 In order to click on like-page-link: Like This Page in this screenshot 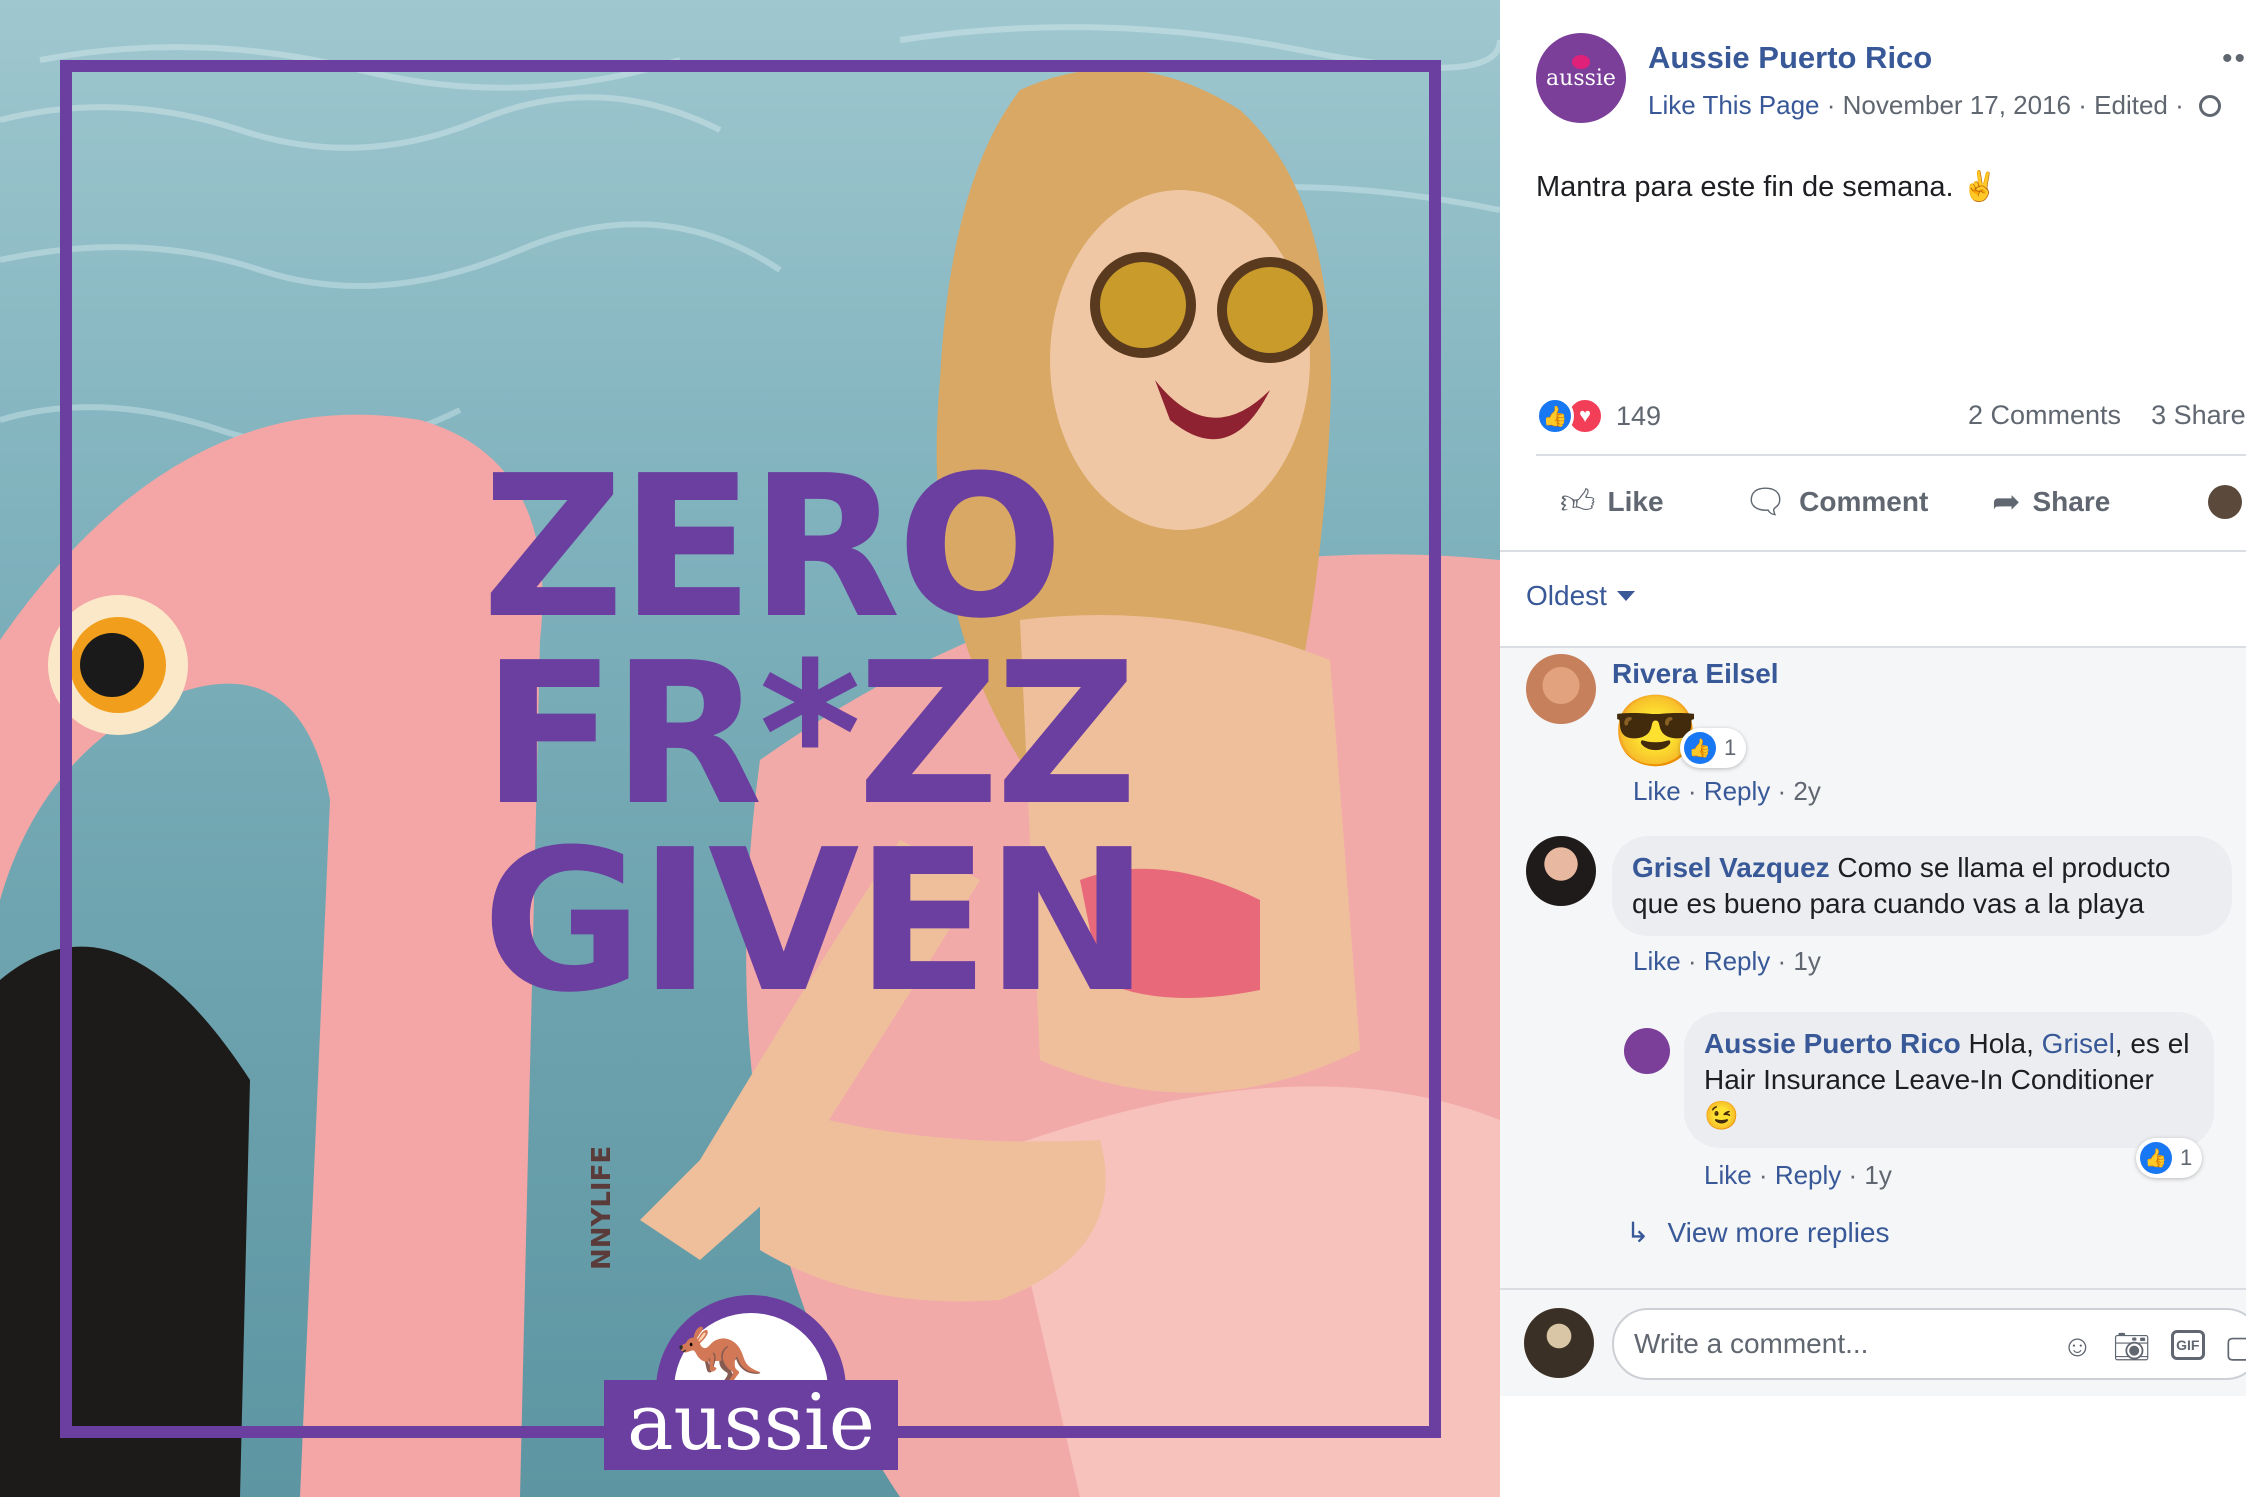, I will do `click(1734, 105)`.